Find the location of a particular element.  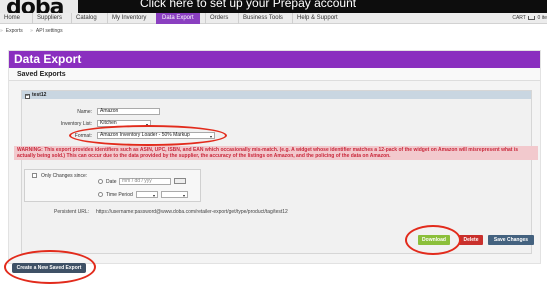

nav-business-tools: Business Tools is located at coordinates (260, 18).